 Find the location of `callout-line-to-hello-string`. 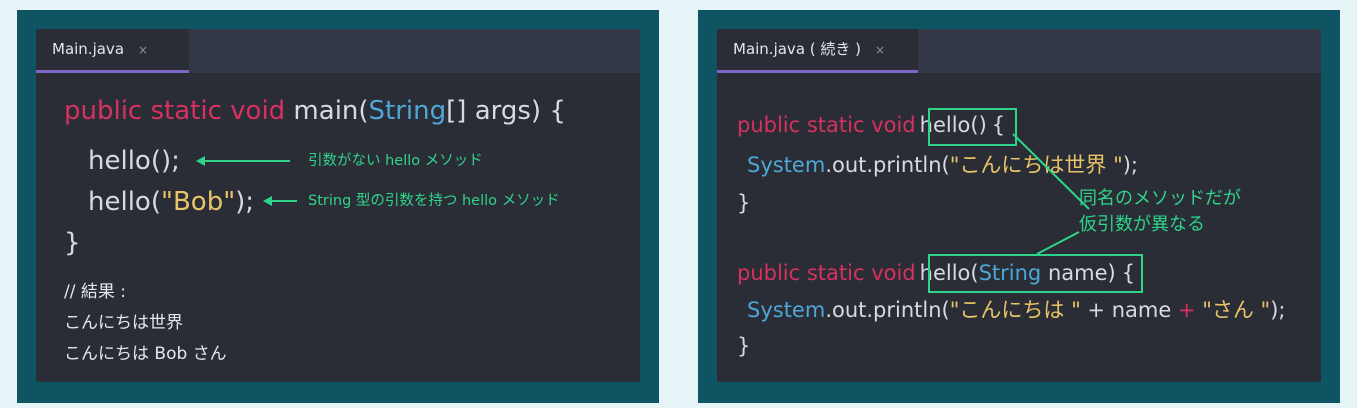

callout-line-to-hello-string is located at coordinates (1058, 243).